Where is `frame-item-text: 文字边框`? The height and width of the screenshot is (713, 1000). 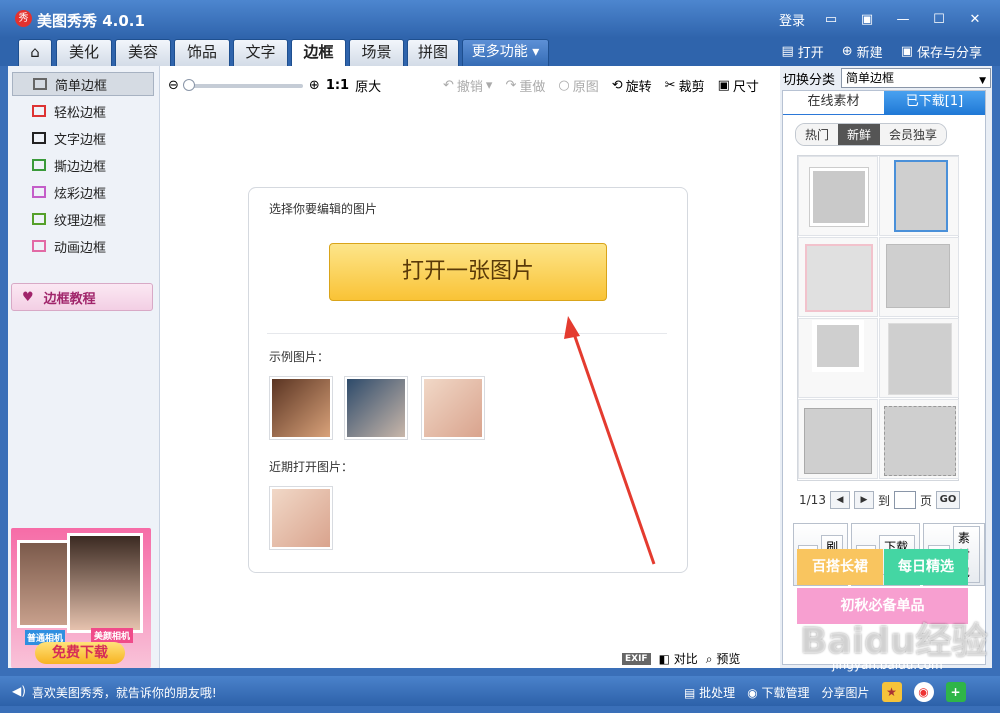
frame-item-text: 文字边框 is located at coordinates (83, 138).